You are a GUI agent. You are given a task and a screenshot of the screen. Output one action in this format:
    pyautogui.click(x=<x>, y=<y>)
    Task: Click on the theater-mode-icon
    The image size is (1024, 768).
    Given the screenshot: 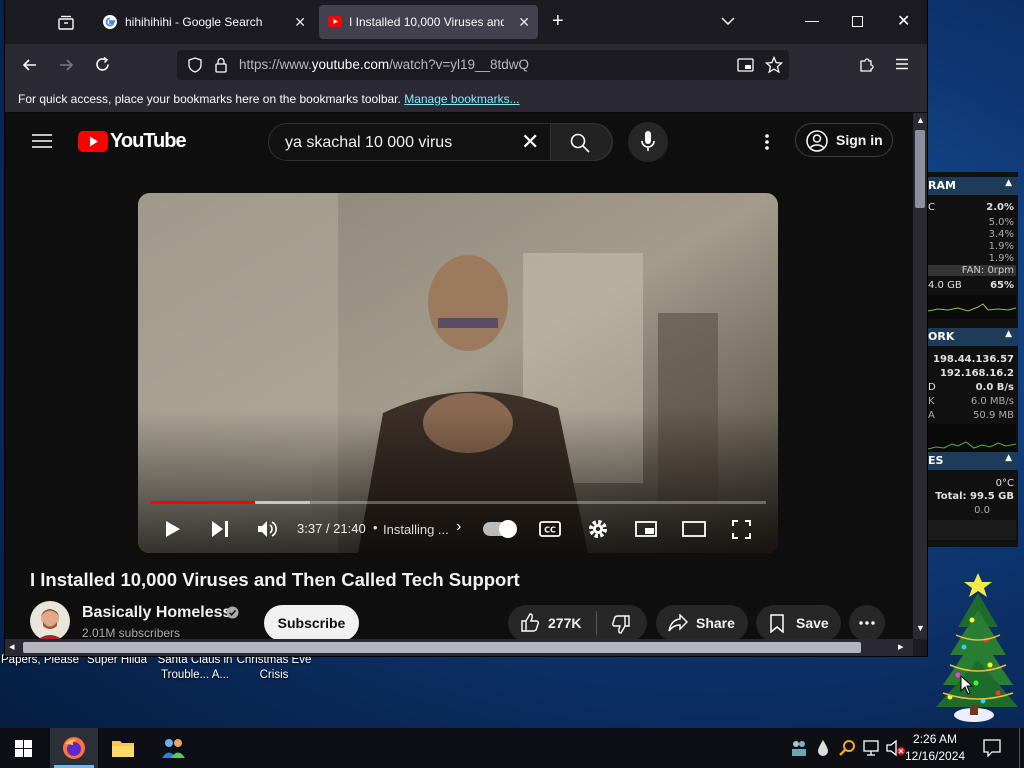 What is the action you would take?
    pyautogui.click(x=694, y=529)
    